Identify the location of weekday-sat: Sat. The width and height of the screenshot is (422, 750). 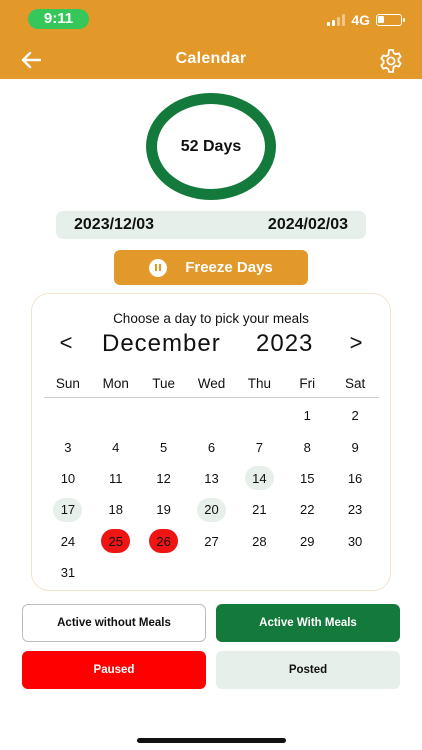
(355, 383).